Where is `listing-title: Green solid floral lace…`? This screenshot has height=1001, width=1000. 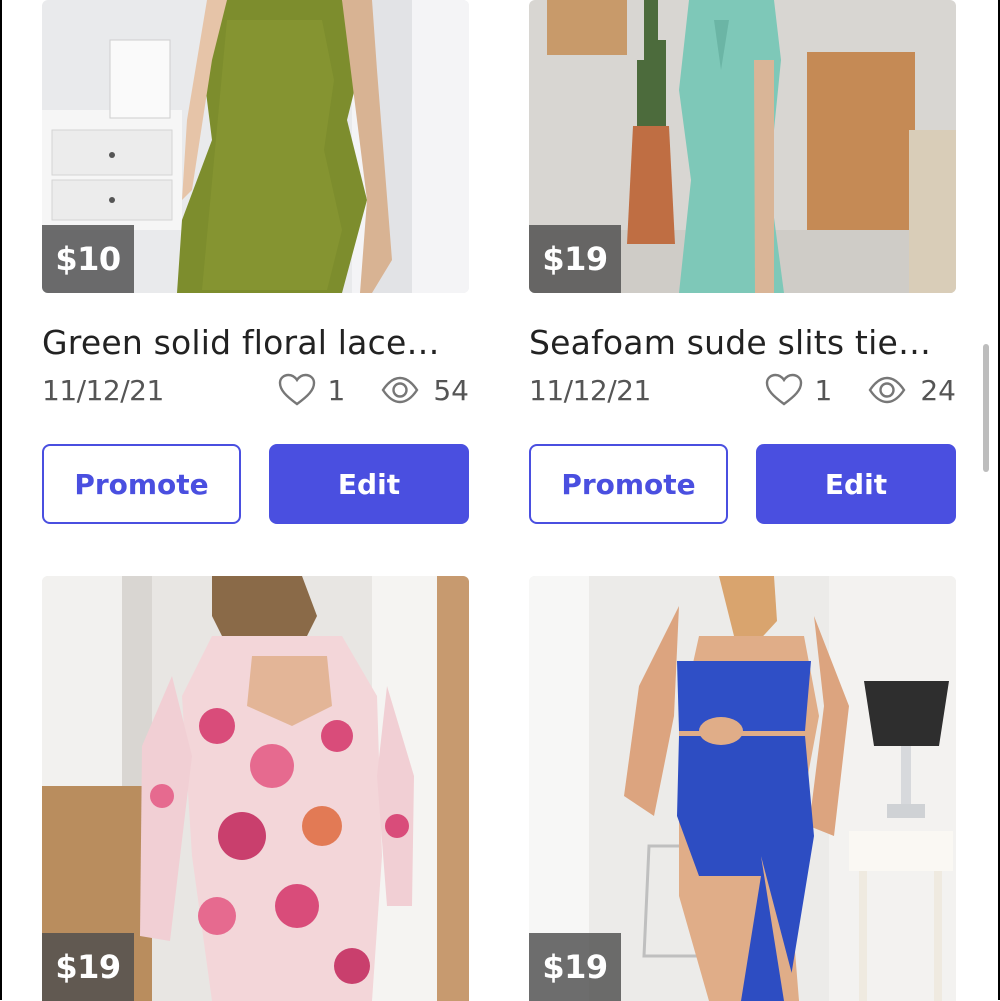 listing-title: Green solid floral lace… is located at coordinates (249, 342).